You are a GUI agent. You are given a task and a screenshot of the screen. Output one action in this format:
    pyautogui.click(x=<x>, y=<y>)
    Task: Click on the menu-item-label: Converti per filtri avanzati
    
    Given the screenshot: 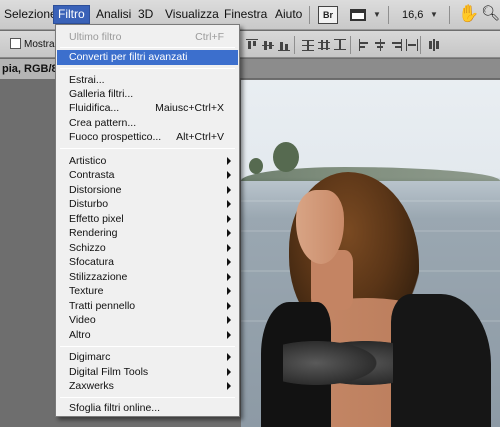 What is the action you would take?
    pyautogui.click(x=128, y=57)
    